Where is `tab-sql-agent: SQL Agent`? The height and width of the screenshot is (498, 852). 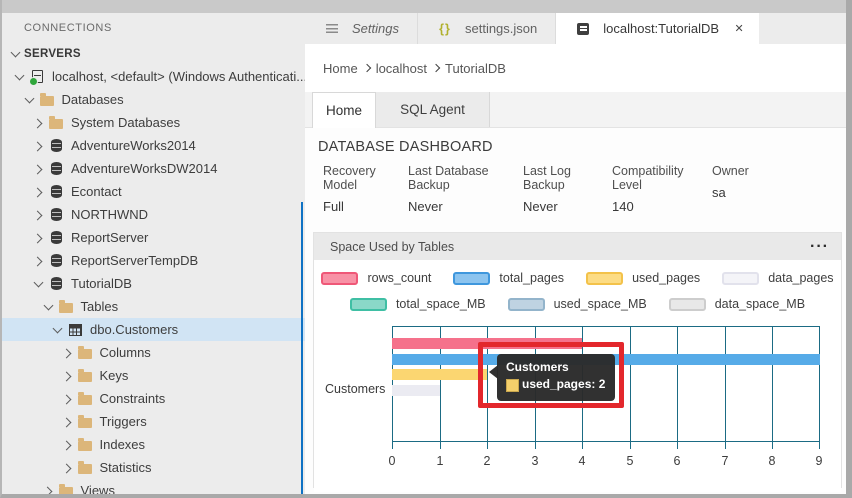
tab-sql-agent: SQL Agent is located at coordinates (433, 109).